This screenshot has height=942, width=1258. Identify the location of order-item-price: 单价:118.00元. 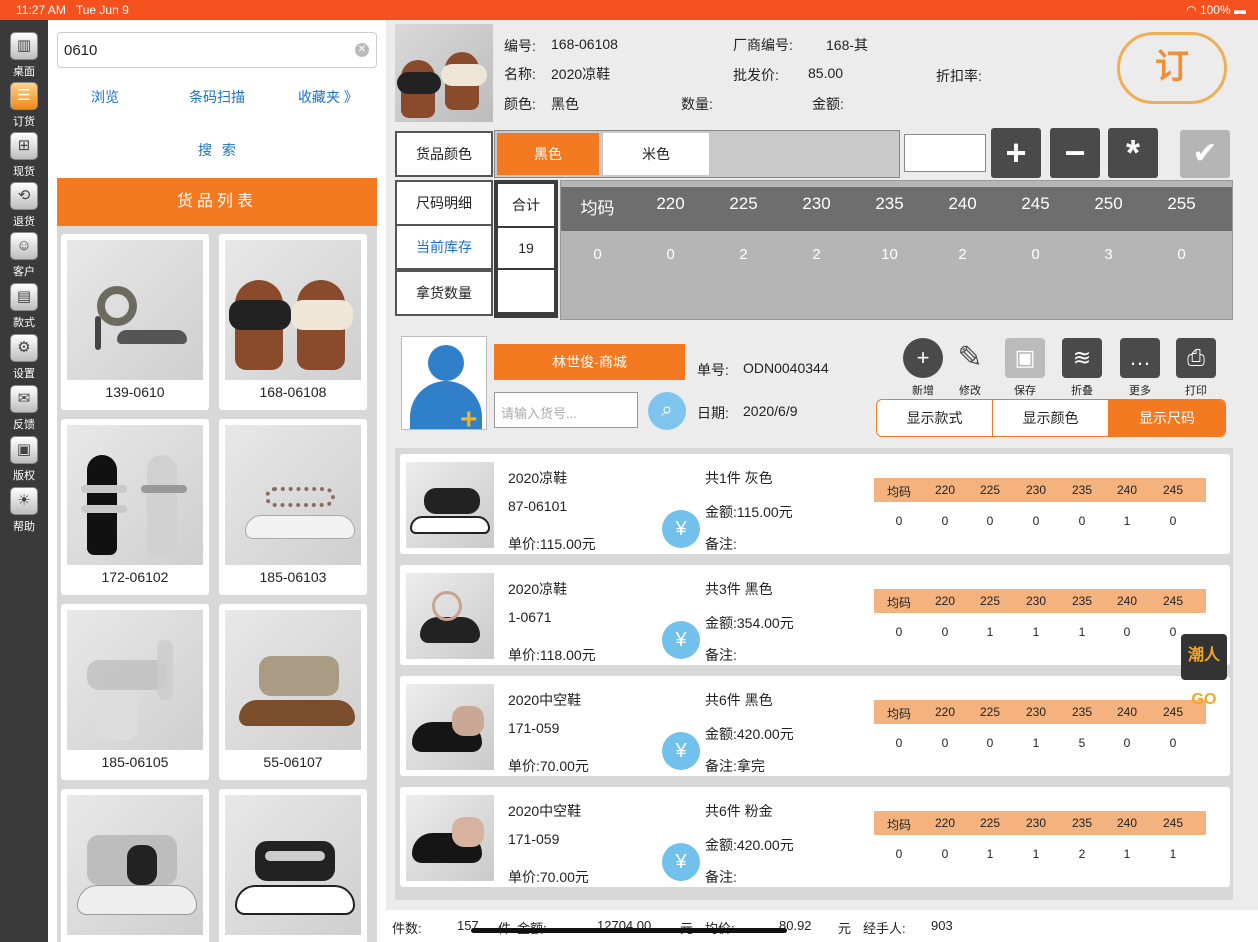
(552, 655).